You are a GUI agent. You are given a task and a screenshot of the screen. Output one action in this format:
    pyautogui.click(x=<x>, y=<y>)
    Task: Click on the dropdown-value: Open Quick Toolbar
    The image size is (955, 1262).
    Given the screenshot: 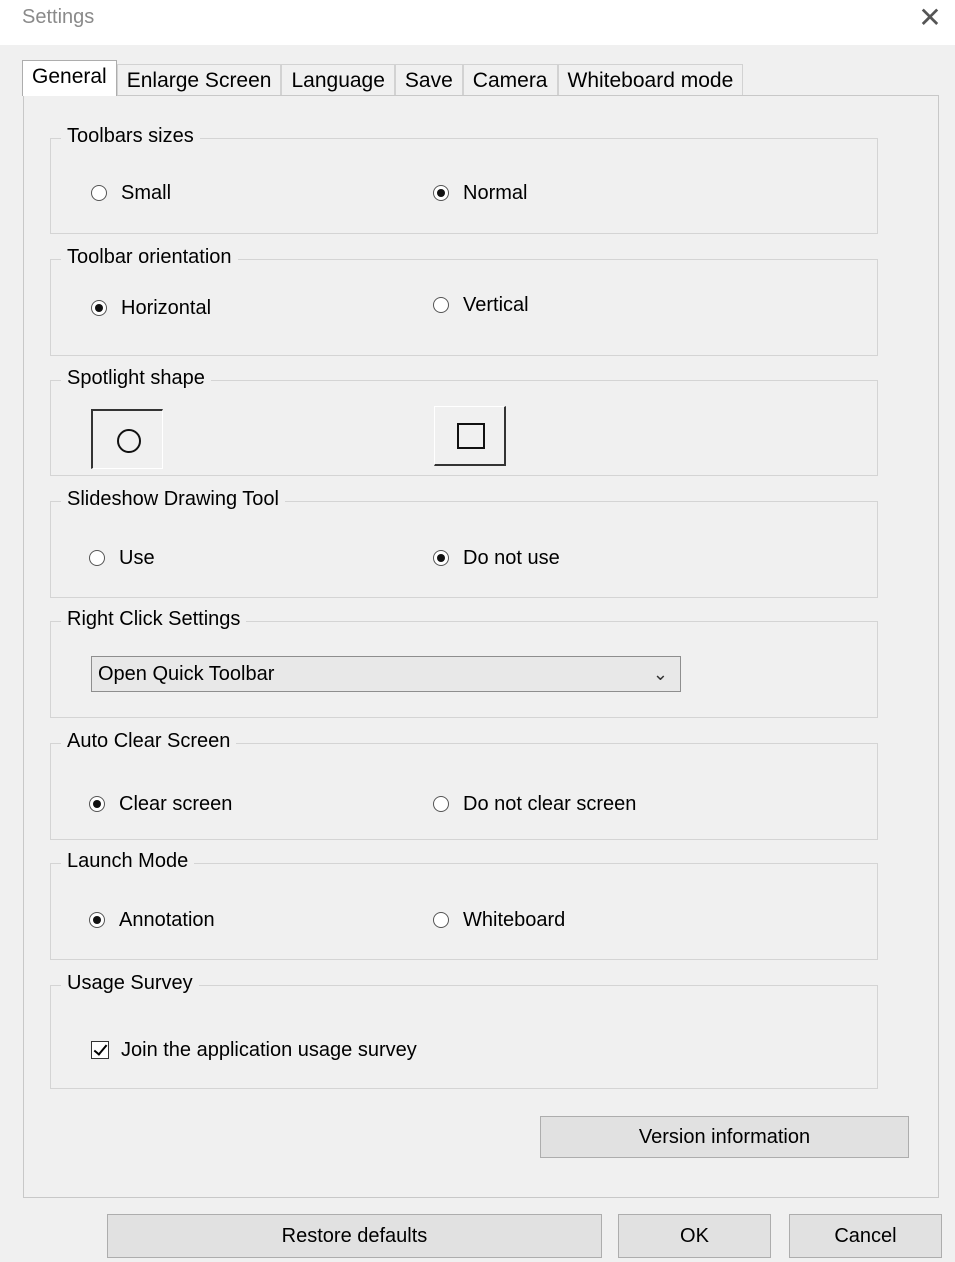 What is the action you would take?
    pyautogui.click(x=186, y=674)
    